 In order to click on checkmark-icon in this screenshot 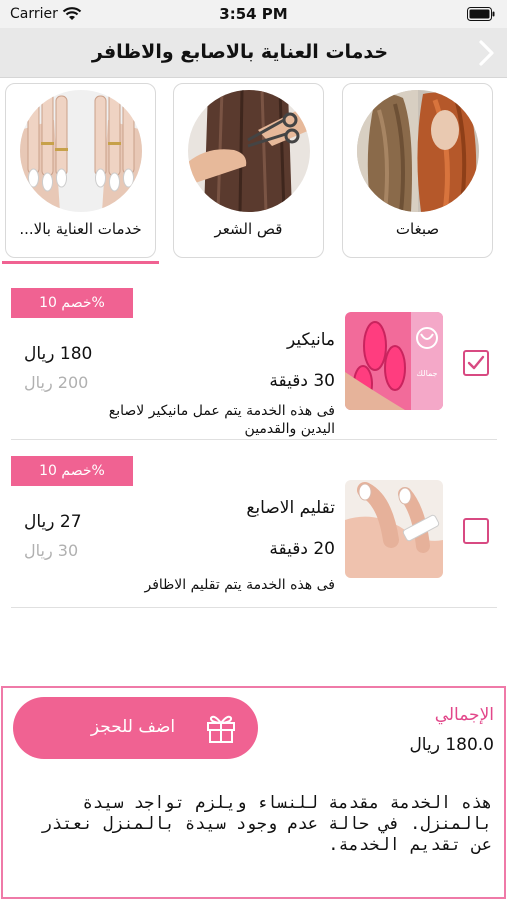, I will do `click(476, 362)`.